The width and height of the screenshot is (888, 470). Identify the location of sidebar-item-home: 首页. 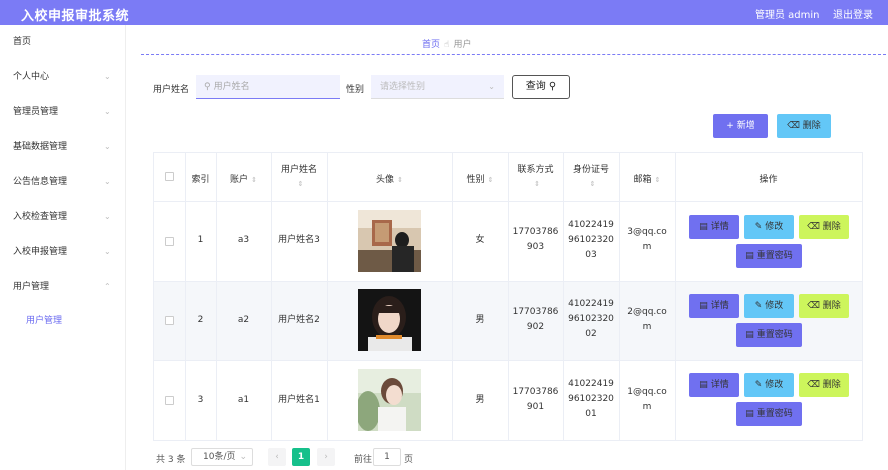
(63, 42).